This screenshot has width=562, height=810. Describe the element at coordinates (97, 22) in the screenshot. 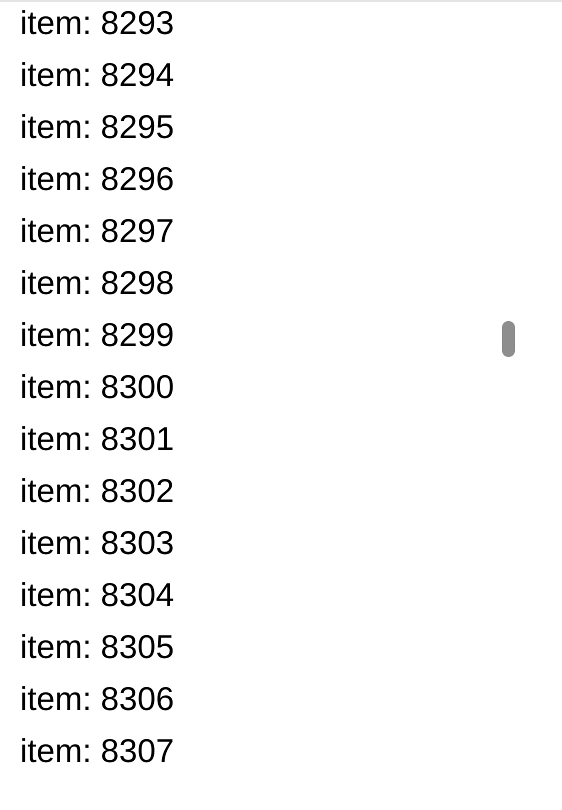

I see `list-item: item: 8293` at that location.